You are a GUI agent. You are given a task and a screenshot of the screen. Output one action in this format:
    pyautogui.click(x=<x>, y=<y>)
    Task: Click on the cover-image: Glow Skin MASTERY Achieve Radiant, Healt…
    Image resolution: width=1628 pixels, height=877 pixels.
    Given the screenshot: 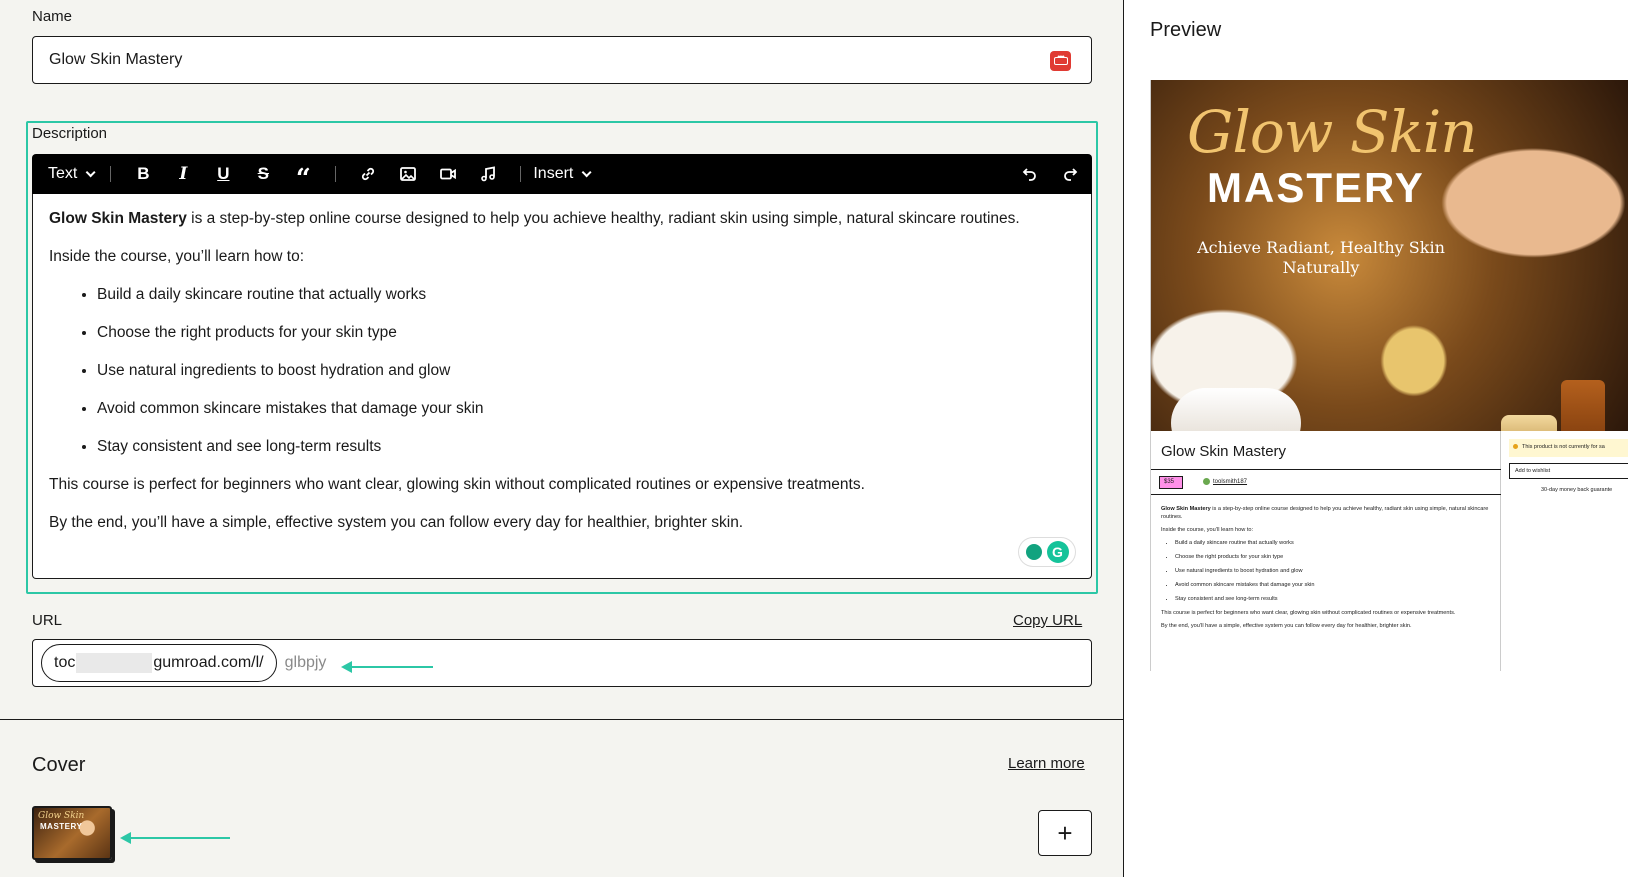 What is the action you would take?
    pyautogui.click(x=1389, y=255)
    